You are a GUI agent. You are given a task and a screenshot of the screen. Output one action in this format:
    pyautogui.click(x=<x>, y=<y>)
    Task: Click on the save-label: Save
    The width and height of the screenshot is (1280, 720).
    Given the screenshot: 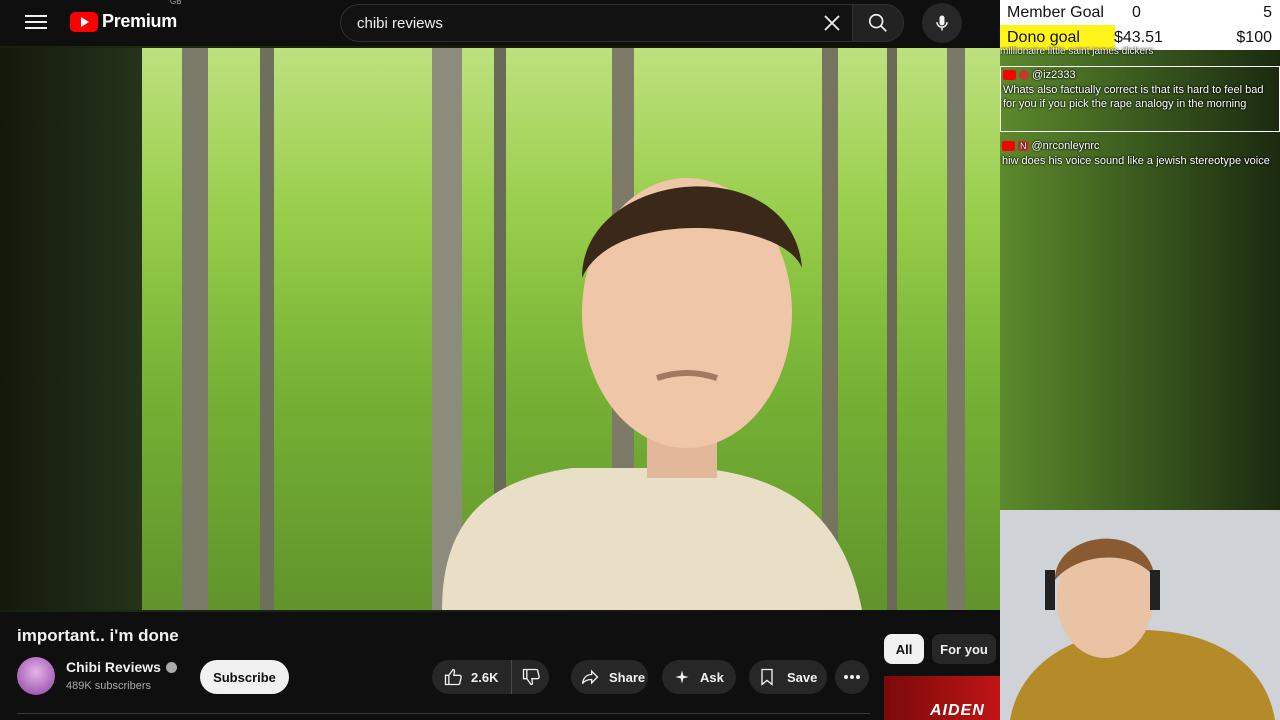 What is the action you would take?
    pyautogui.click(x=802, y=677)
    